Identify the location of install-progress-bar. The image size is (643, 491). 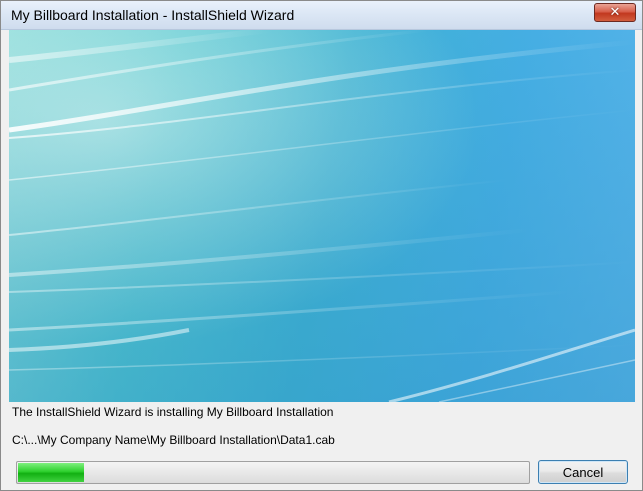
(273, 472).